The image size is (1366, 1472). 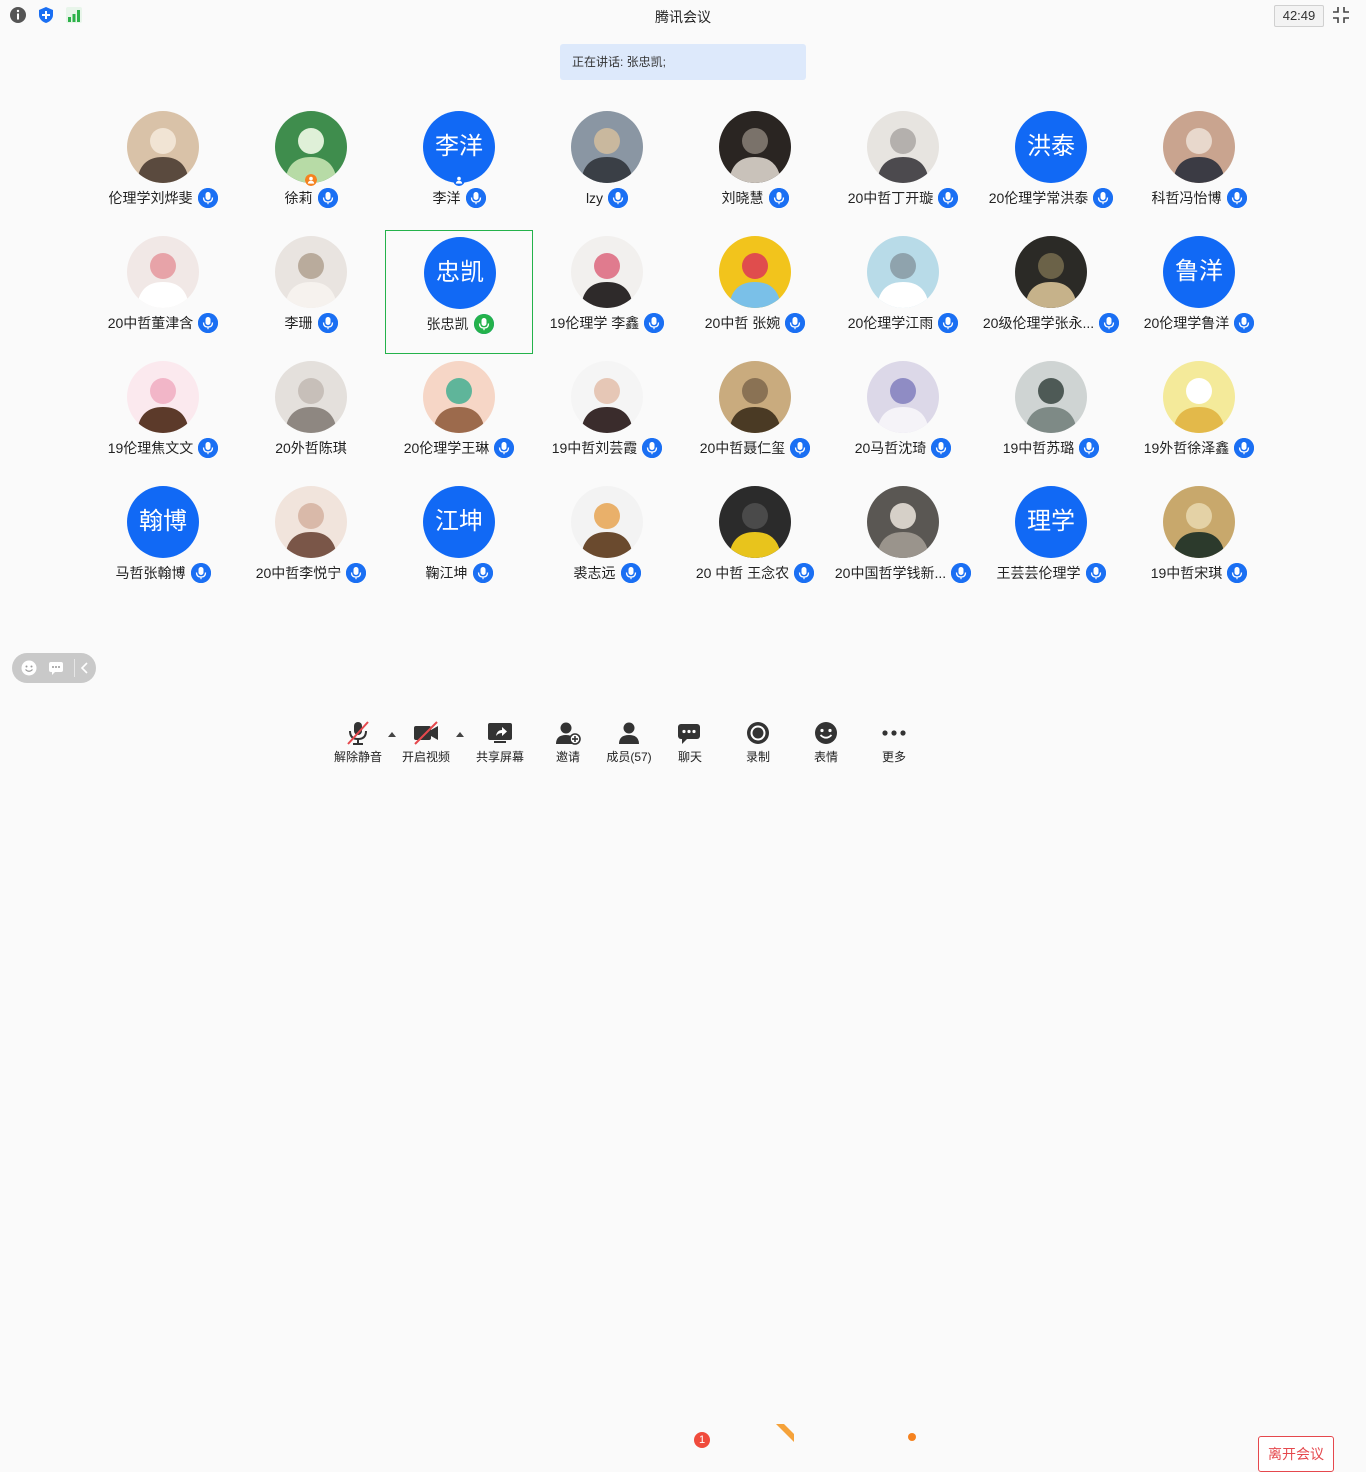 I want to click on participant-name: 李洋, so click(x=446, y=198).